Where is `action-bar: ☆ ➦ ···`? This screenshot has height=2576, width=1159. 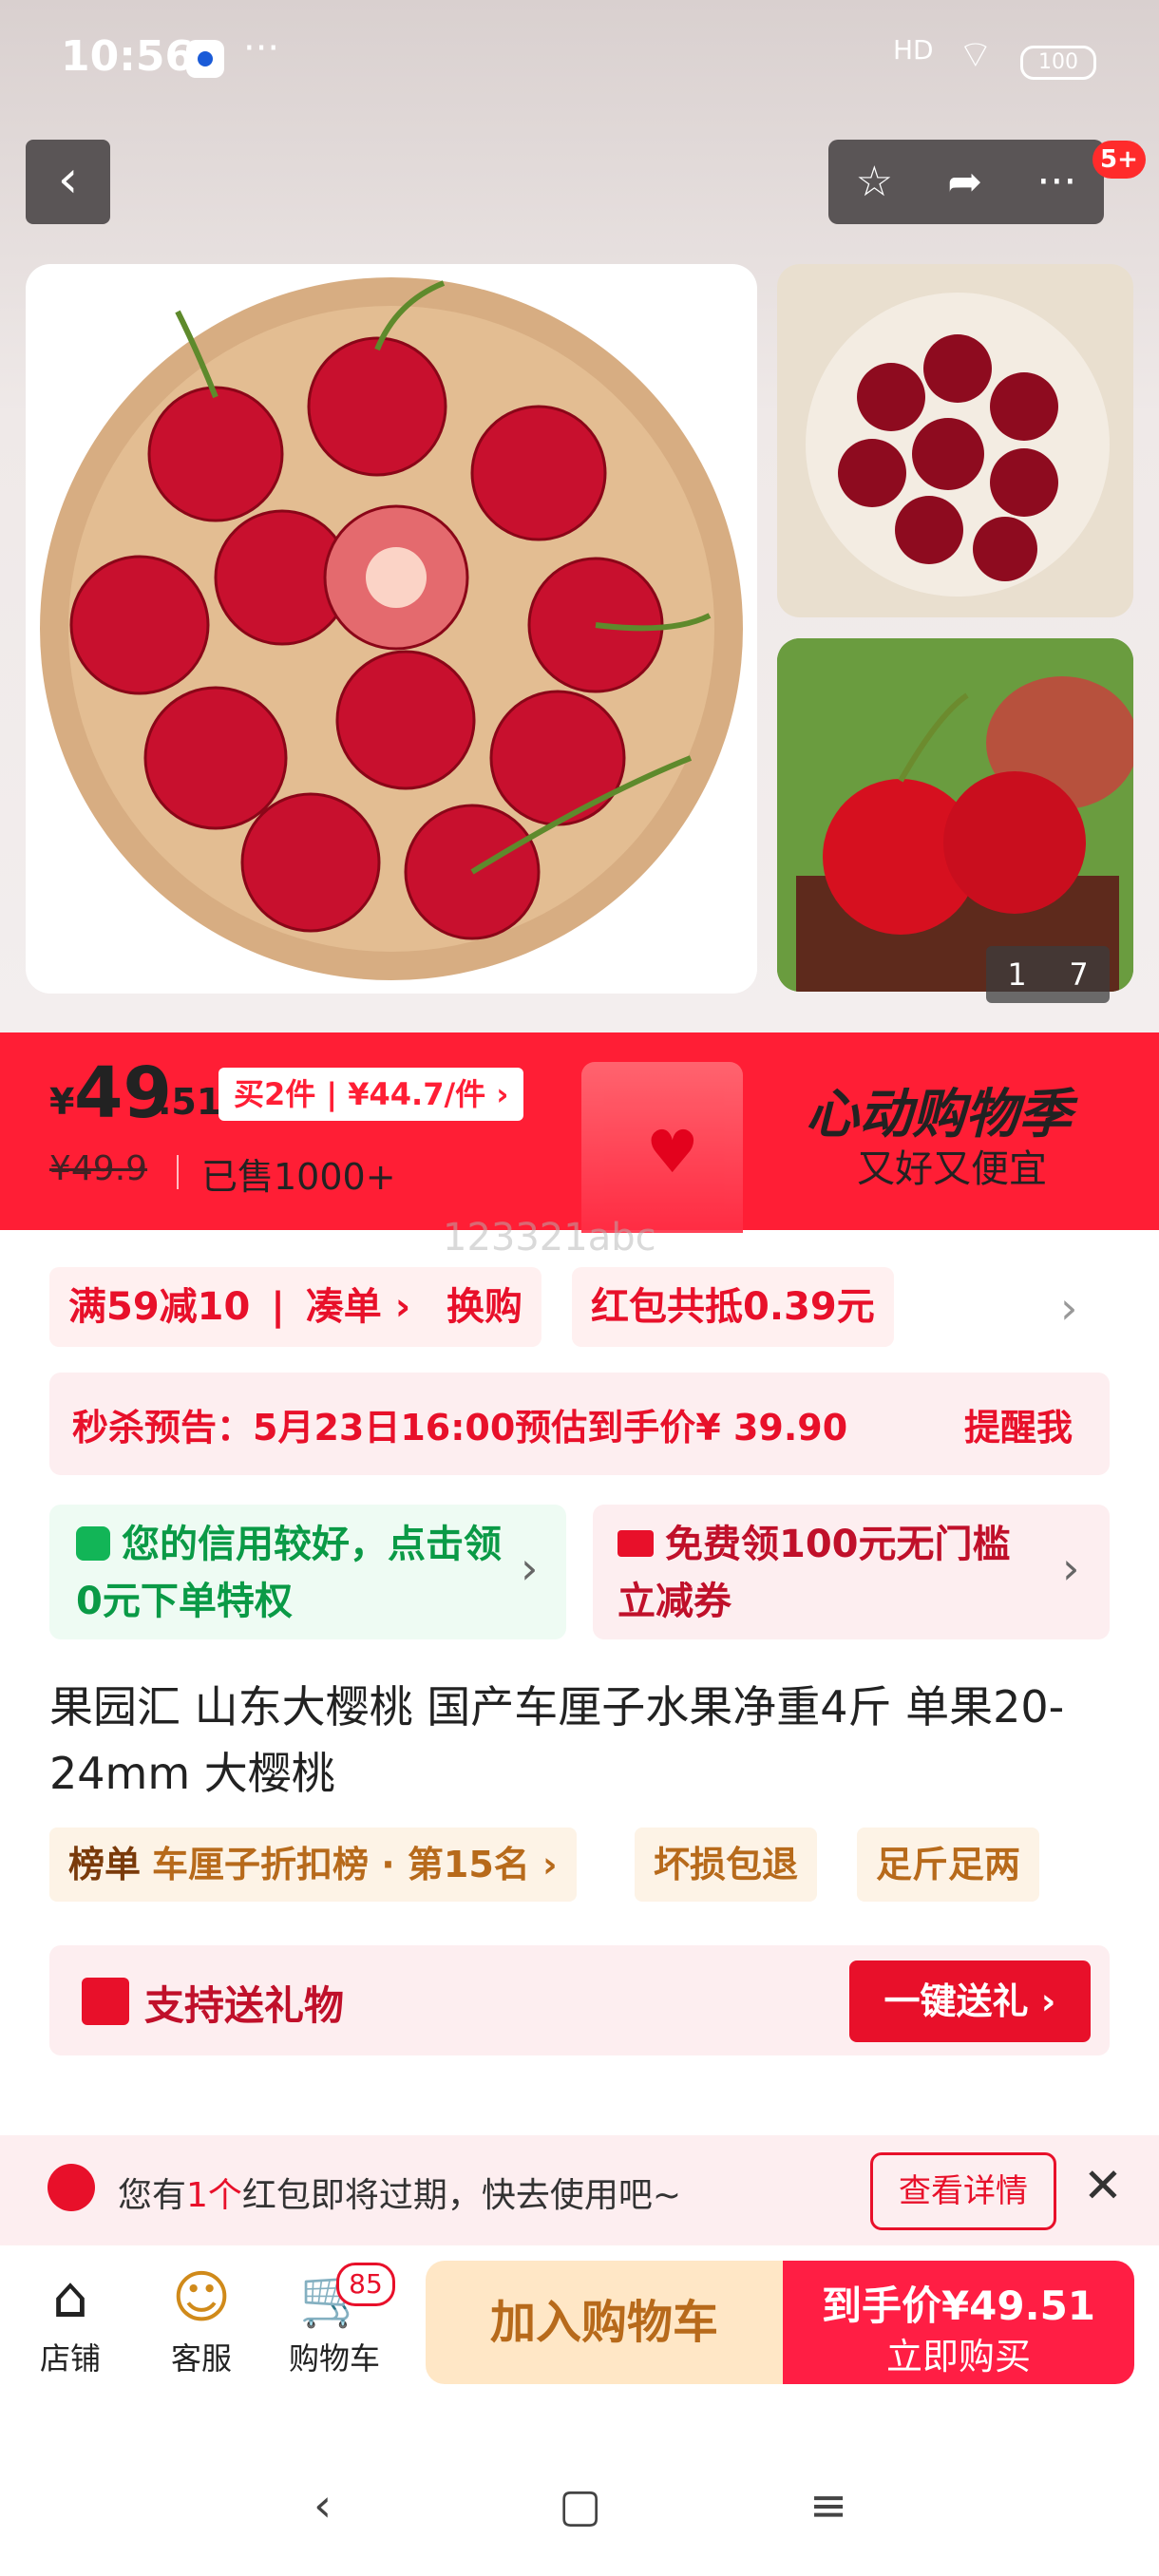 action-bar: ☆ ➦ ··· is located at coordinates (966, 182).